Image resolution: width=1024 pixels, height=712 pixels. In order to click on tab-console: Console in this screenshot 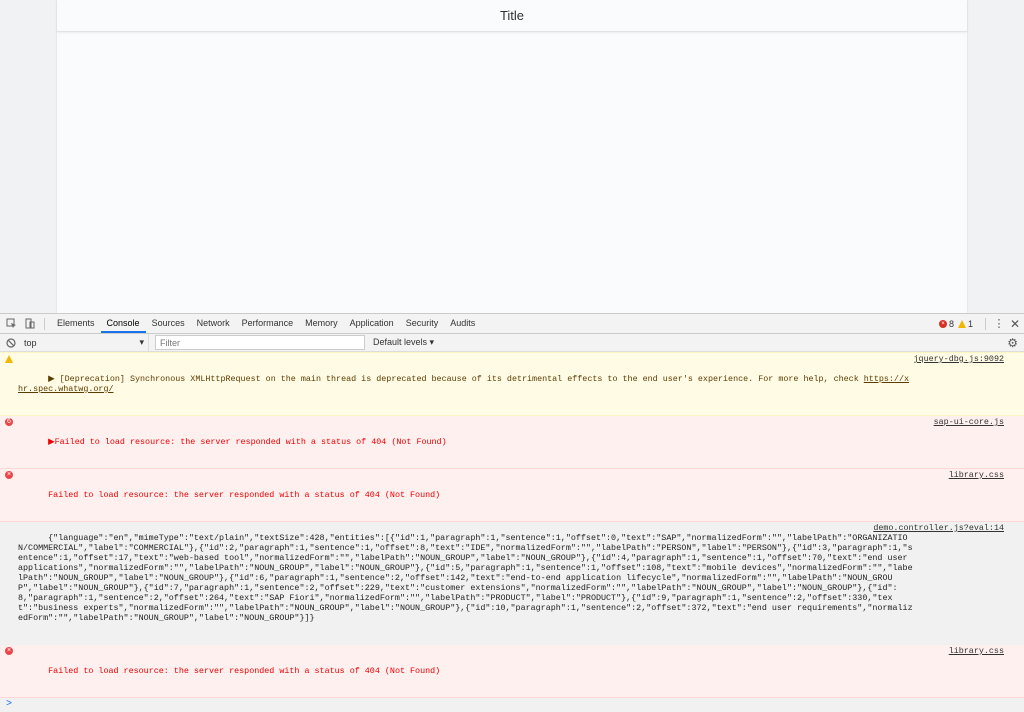, I will do `click(123, 323)`.